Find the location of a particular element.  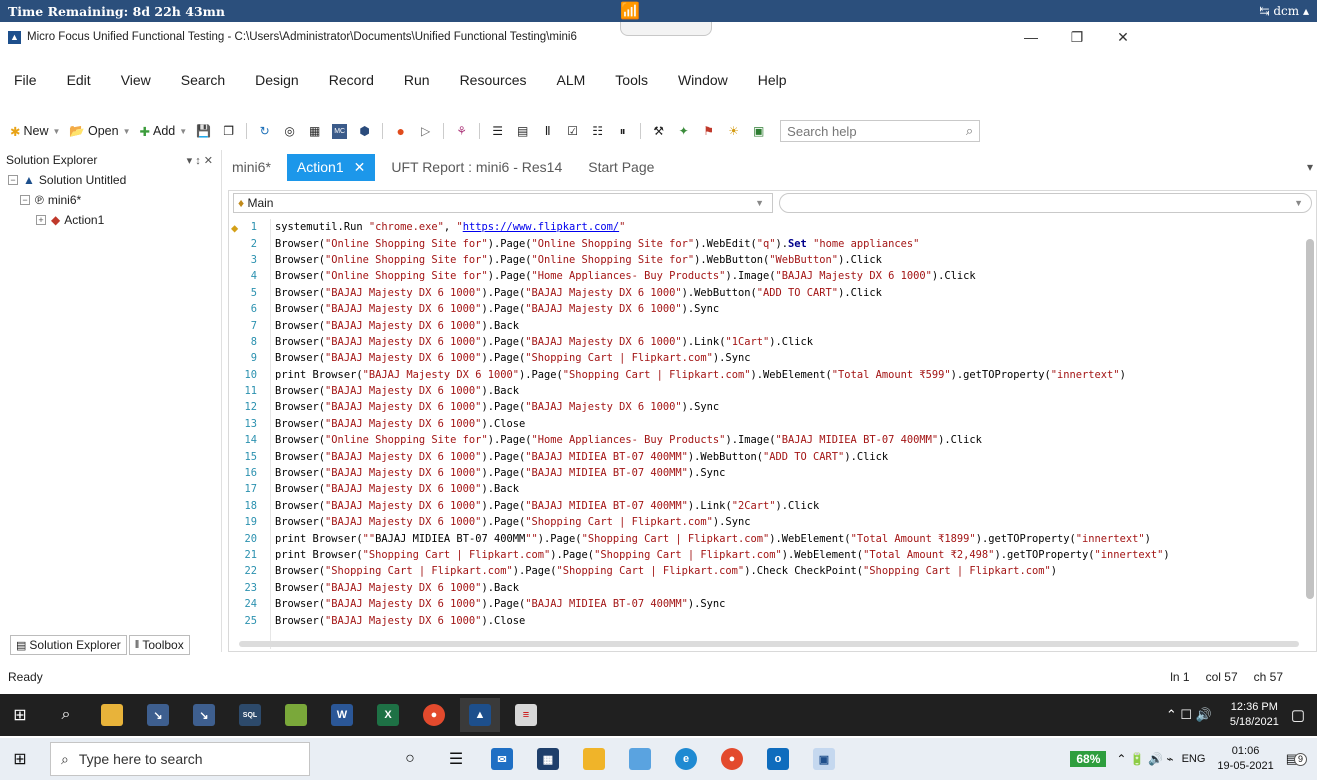

menu-help: Help is located at coordinates (772, 80).